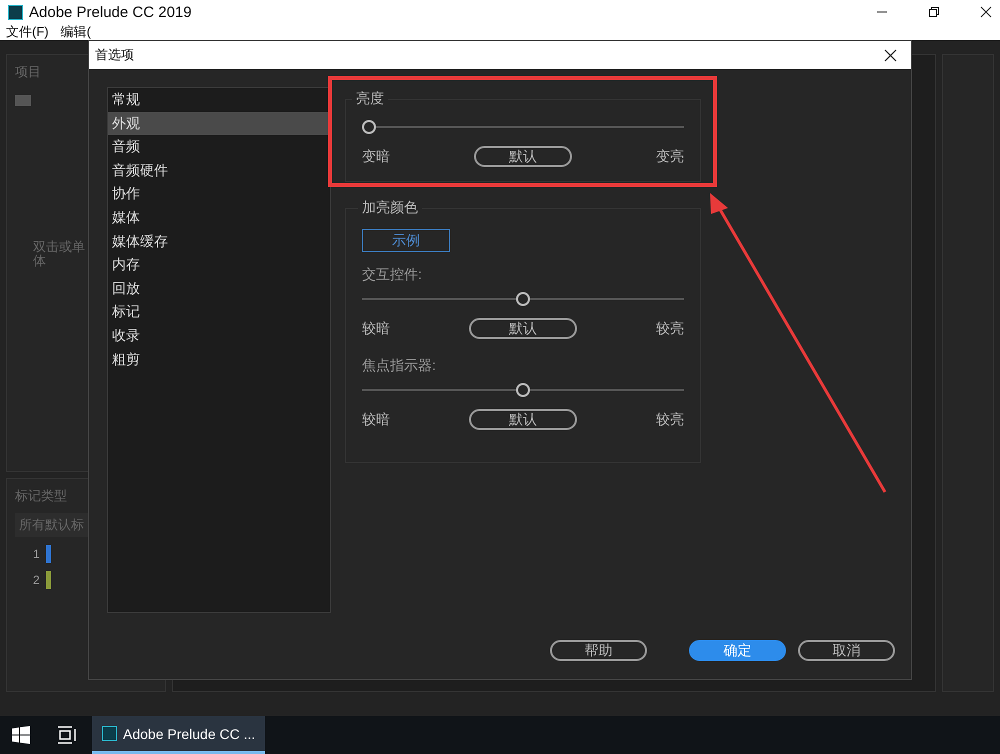 Image resolution: width=1000 pixels, height=754 pixels. I want to click on category-item: 媒体缓存, so click(219, 242).